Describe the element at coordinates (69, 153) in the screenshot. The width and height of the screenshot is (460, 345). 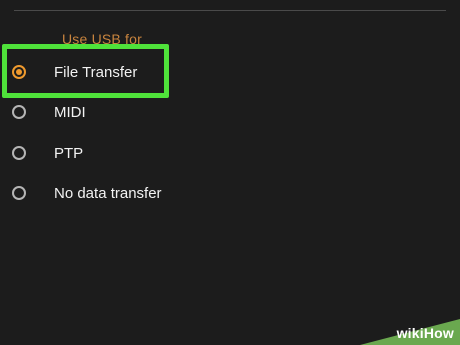
I see `option-label-ptp: PTP` at that location.